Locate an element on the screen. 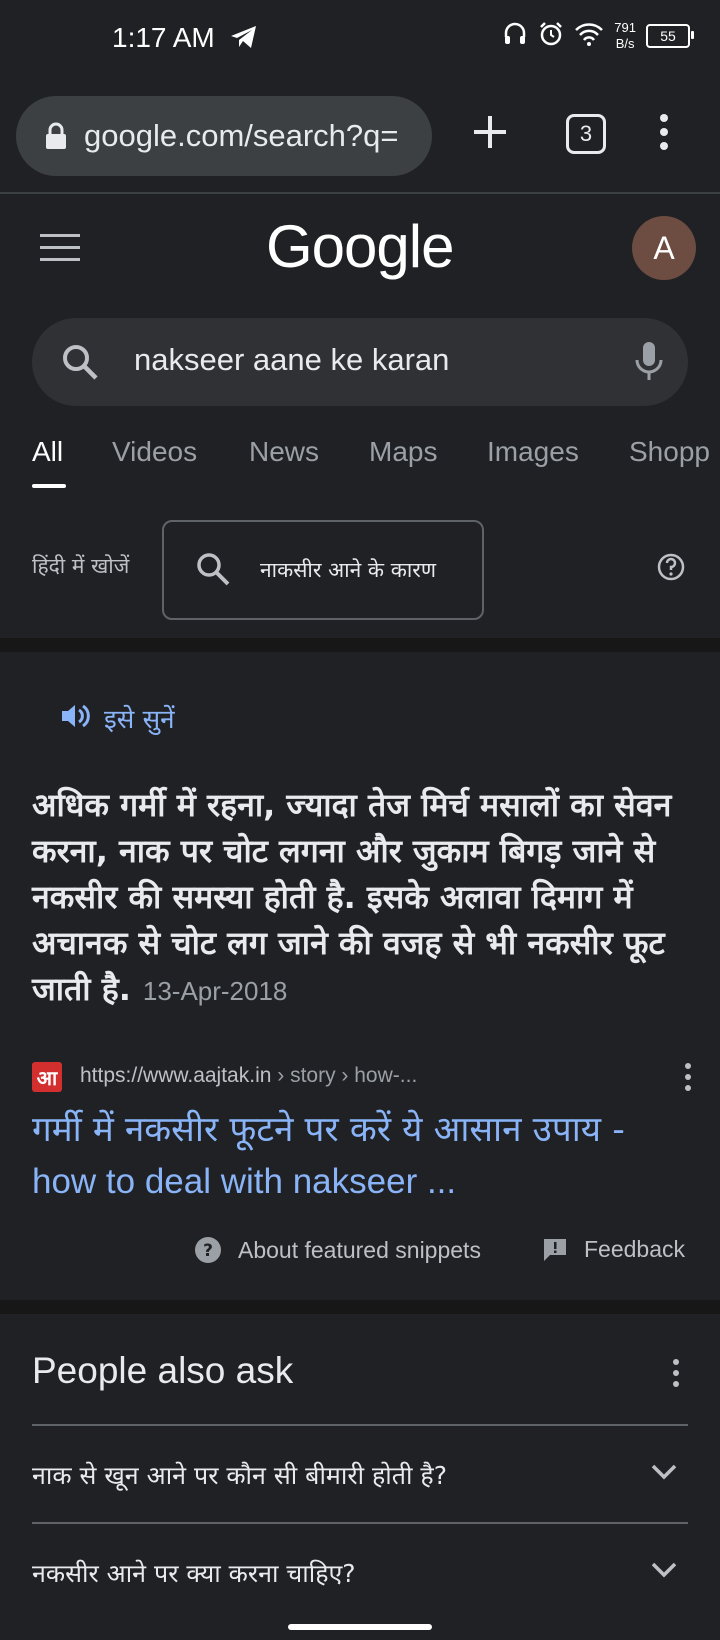 The height and width of the screenshot is (1640, 720). help-circle-icon: ? is located at coordinates (208, 1250).